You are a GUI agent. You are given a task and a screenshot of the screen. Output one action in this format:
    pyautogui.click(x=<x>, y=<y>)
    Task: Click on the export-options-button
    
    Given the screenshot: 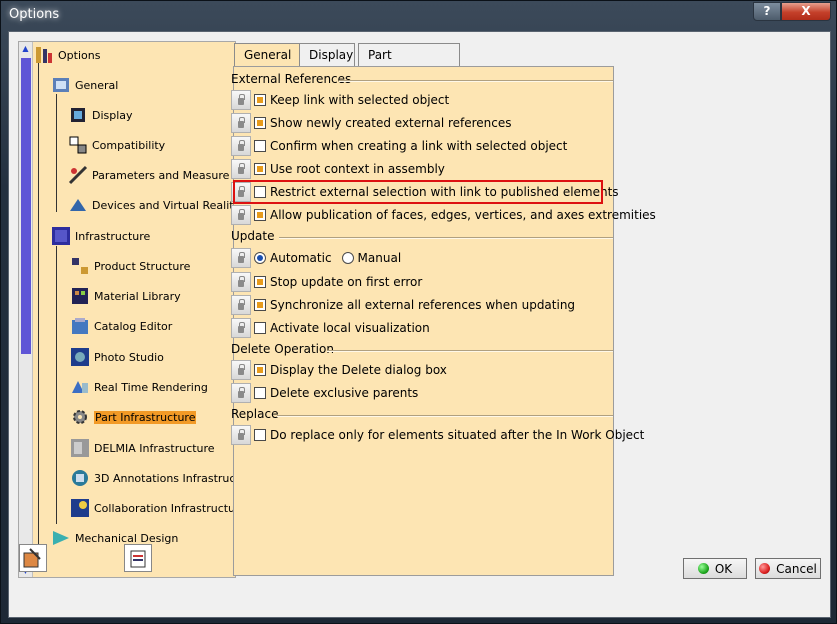 What is the action you would take?
    pyautogui.click(x=138, y=558)
    